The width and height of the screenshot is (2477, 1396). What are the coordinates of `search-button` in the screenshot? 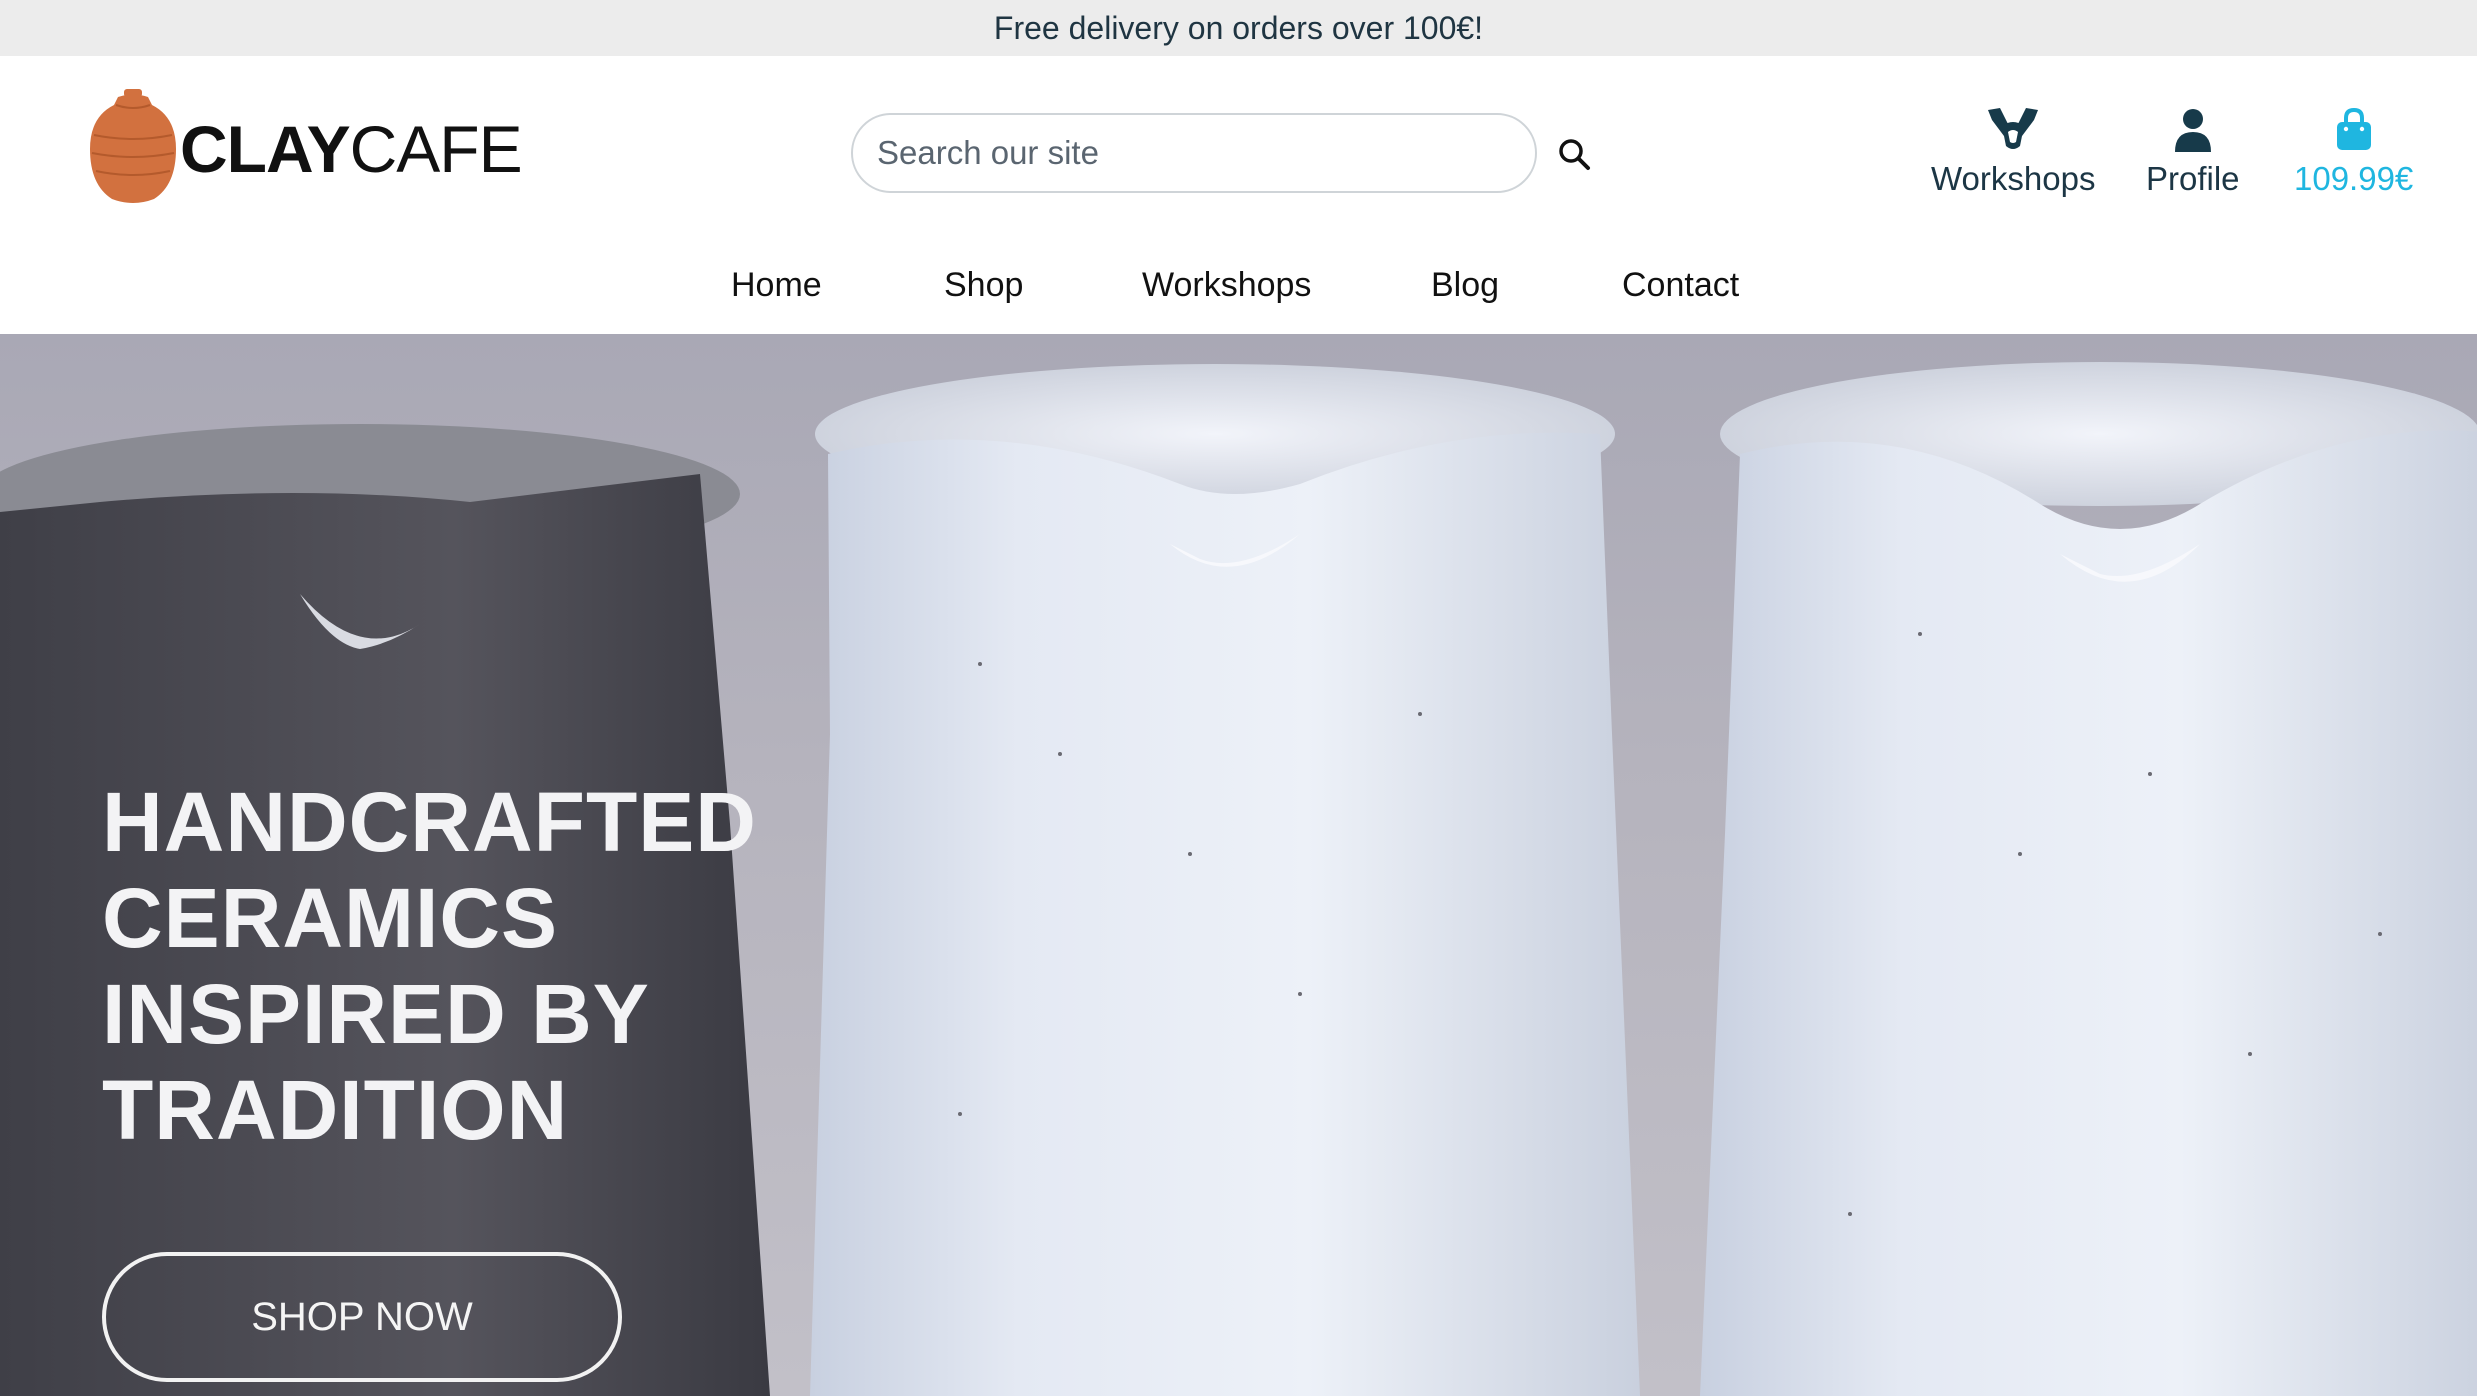 It's located at (1574, 154).